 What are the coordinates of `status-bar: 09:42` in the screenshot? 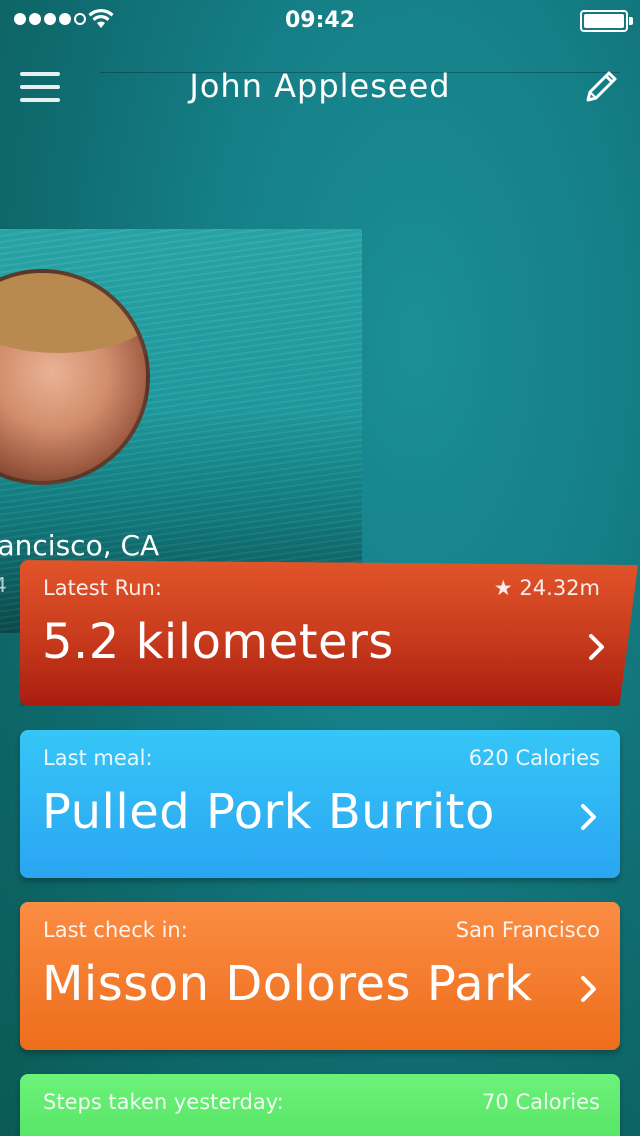 It's located at (320, 20).